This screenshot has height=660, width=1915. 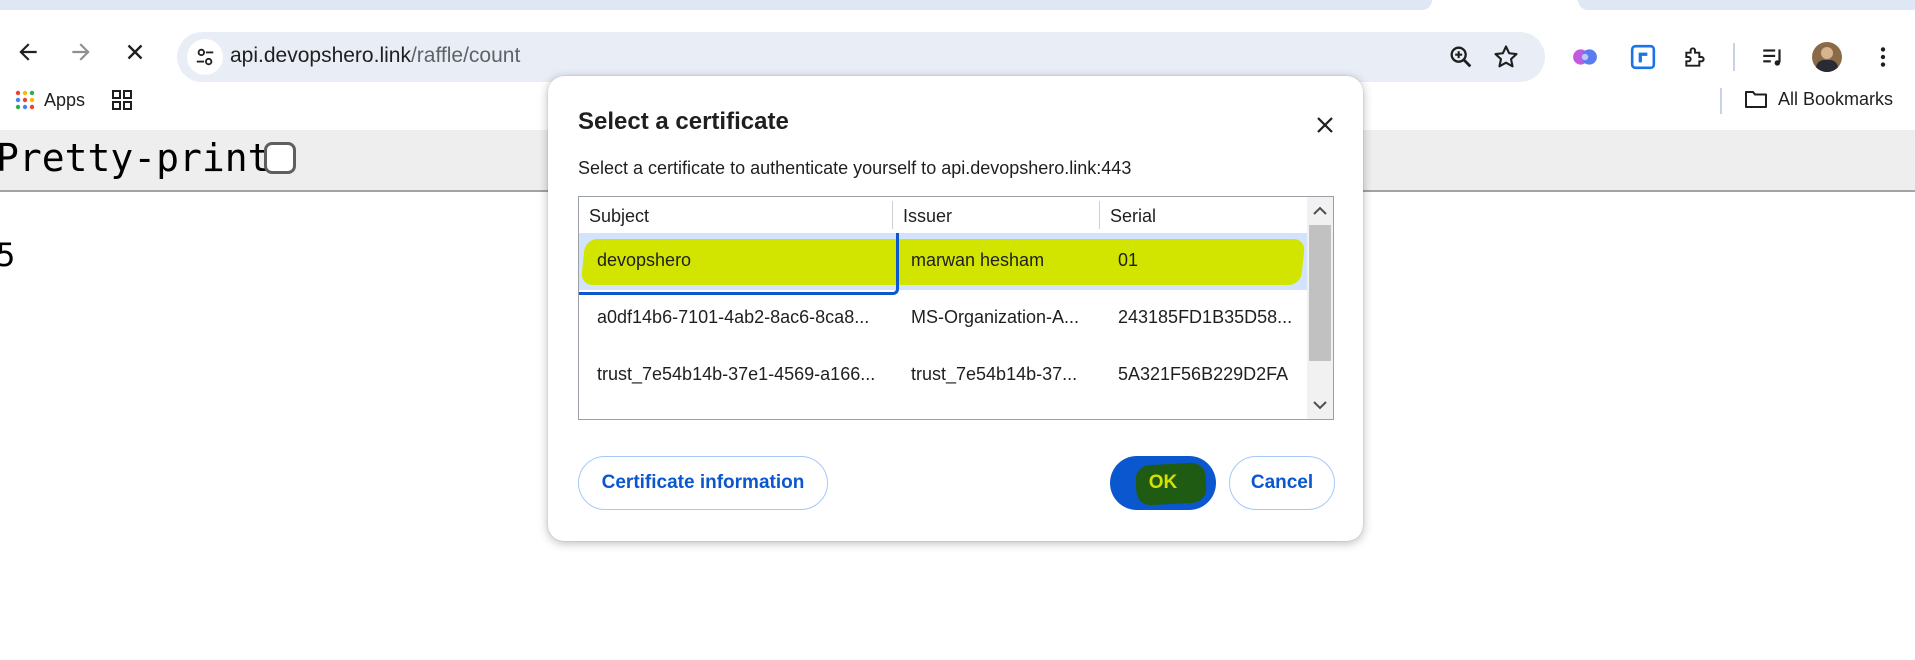 What do you see at coordinates (122, 100) in the screenshot?
I see `tab-groups-icon` at bounding box center [122, 100].